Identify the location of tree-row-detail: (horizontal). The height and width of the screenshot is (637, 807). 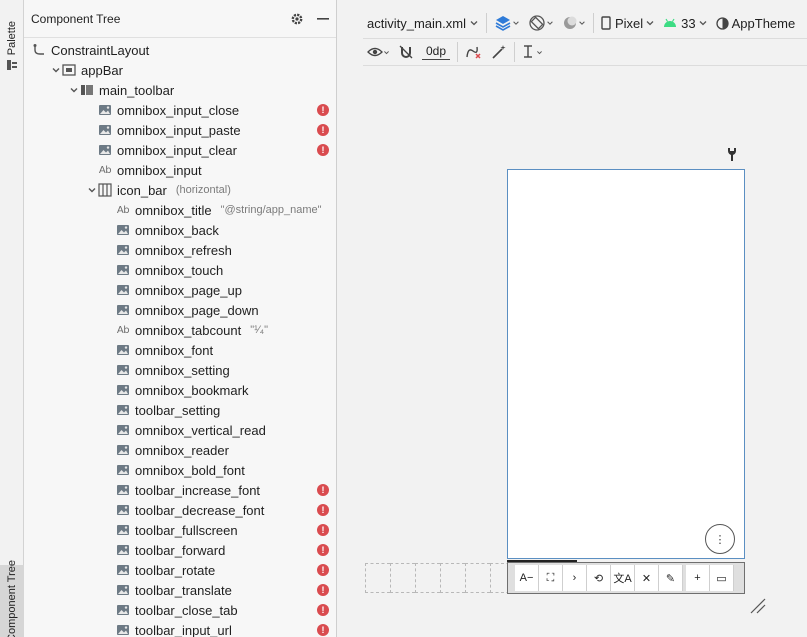
(203, 190).